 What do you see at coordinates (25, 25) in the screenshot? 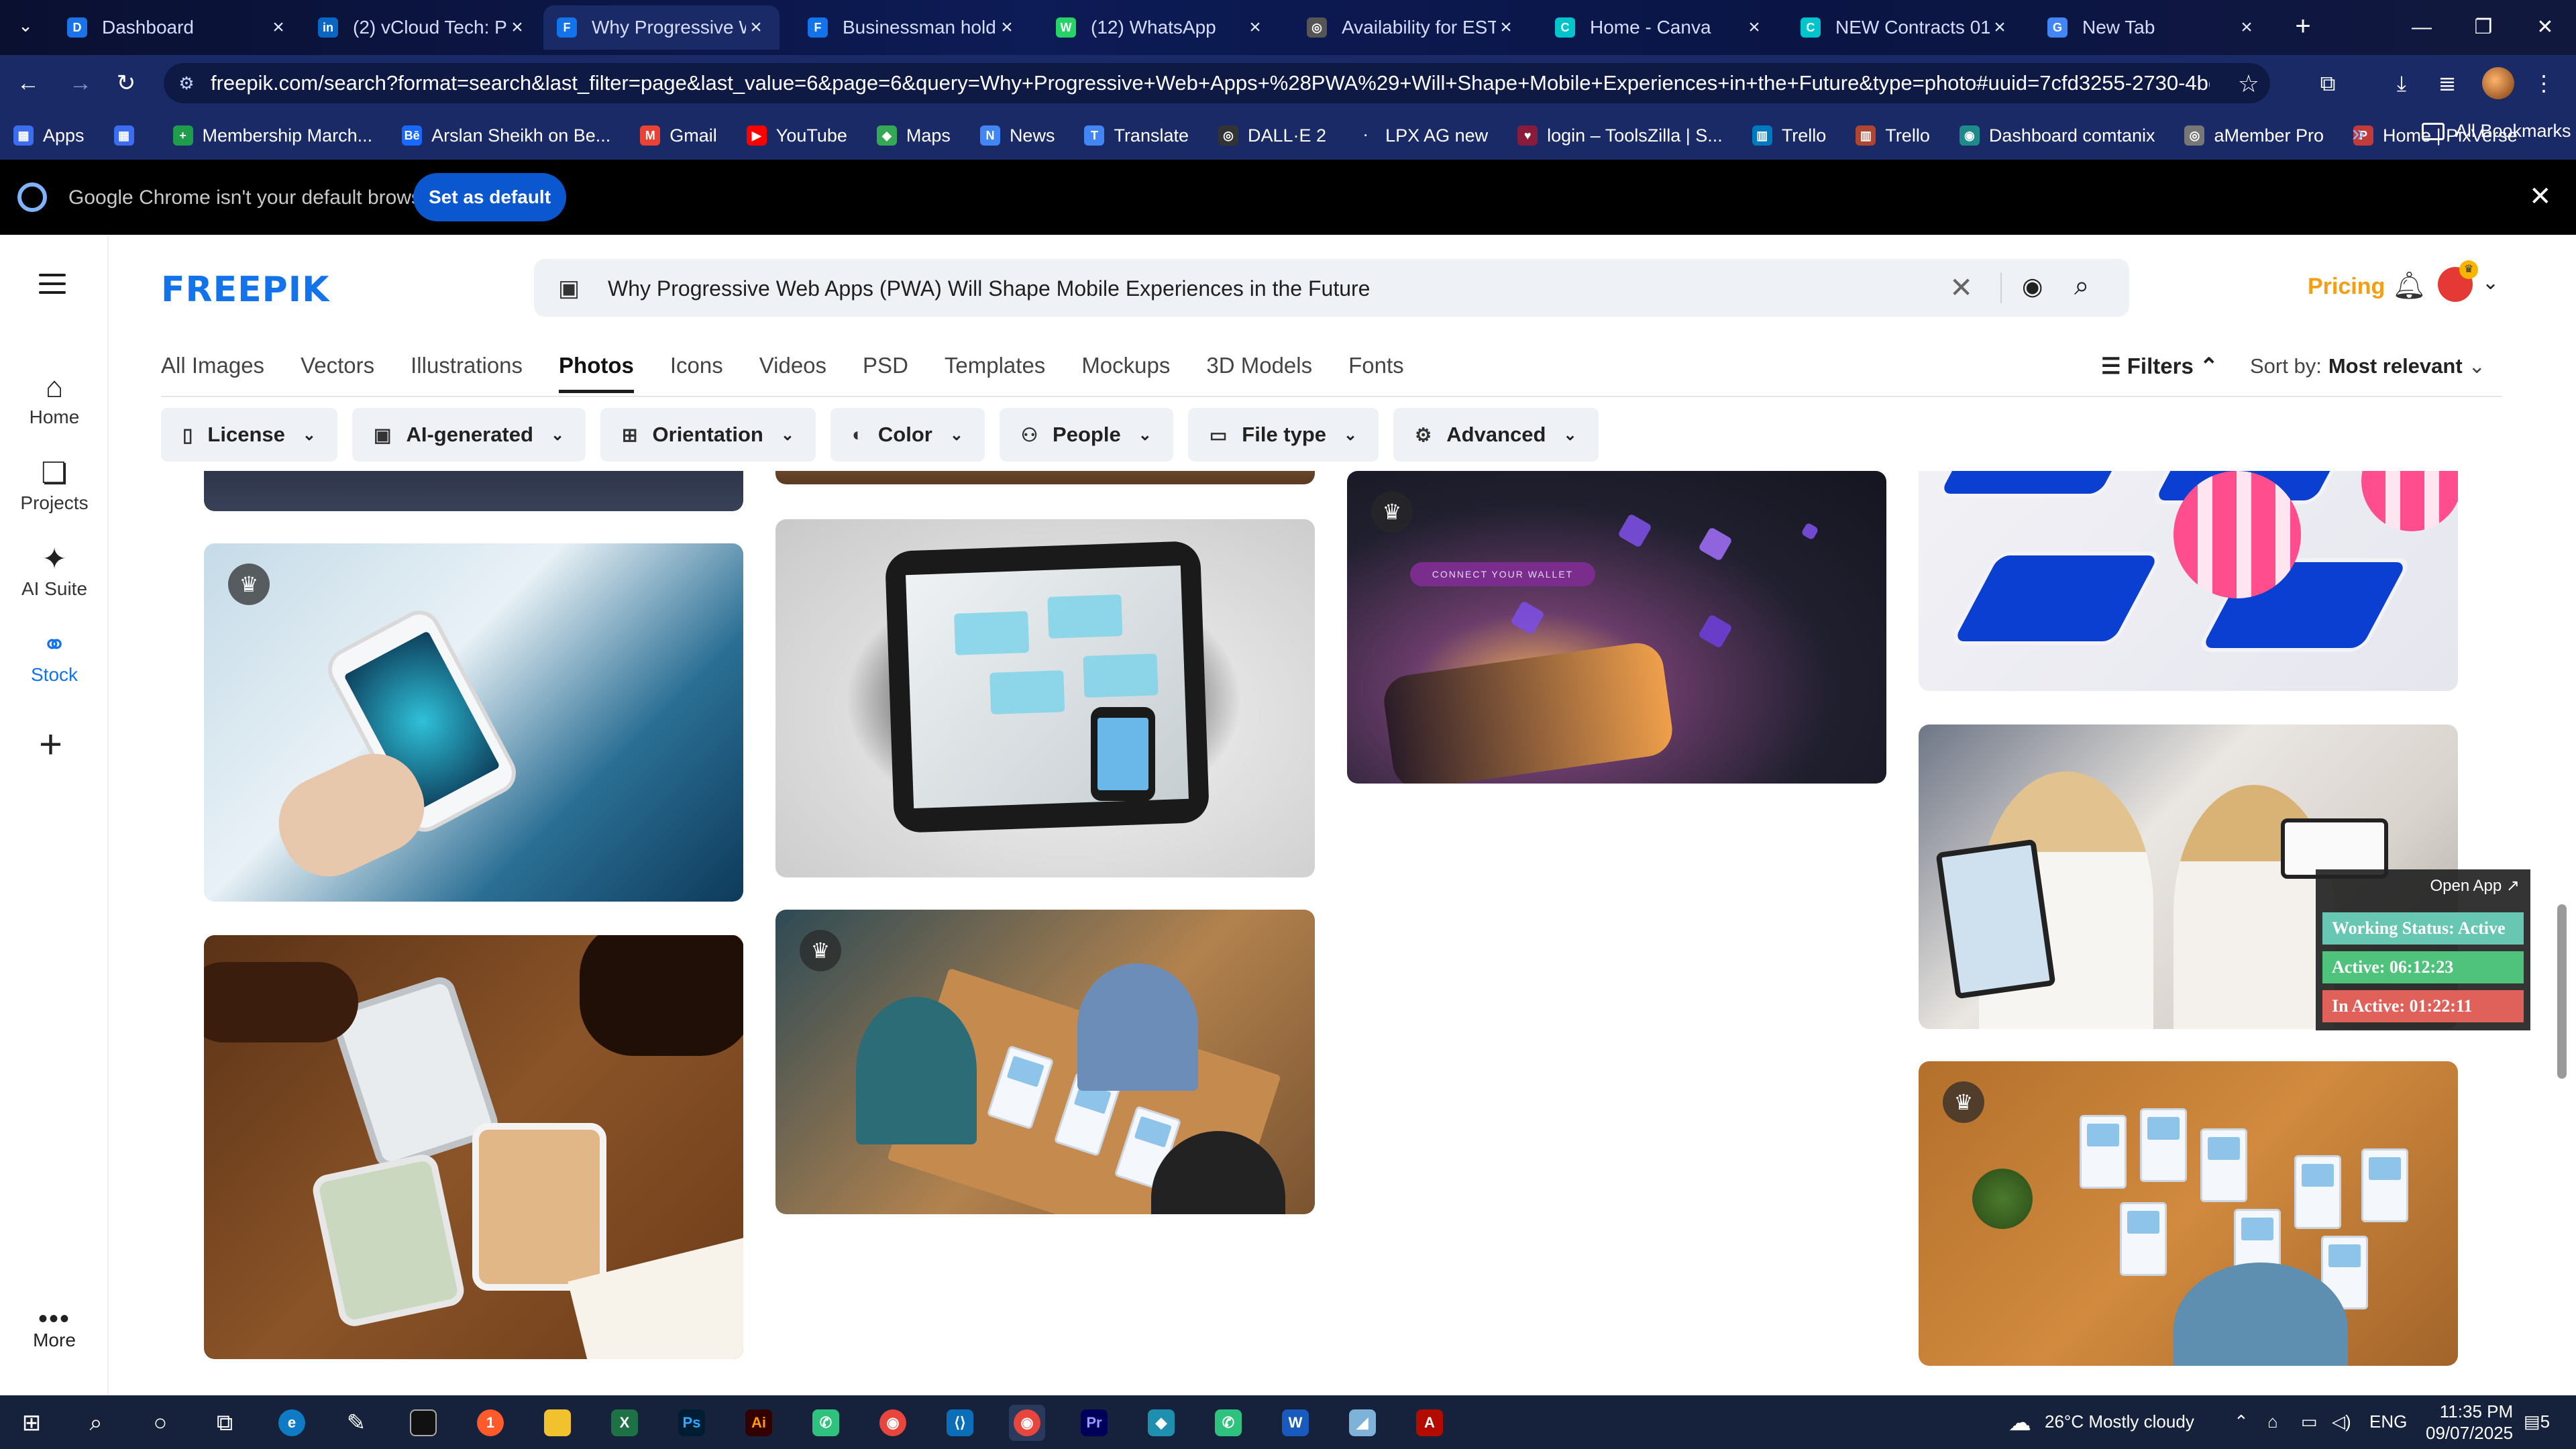
I see `tab-search-button: ⌄` at bounding box center [25, 25].